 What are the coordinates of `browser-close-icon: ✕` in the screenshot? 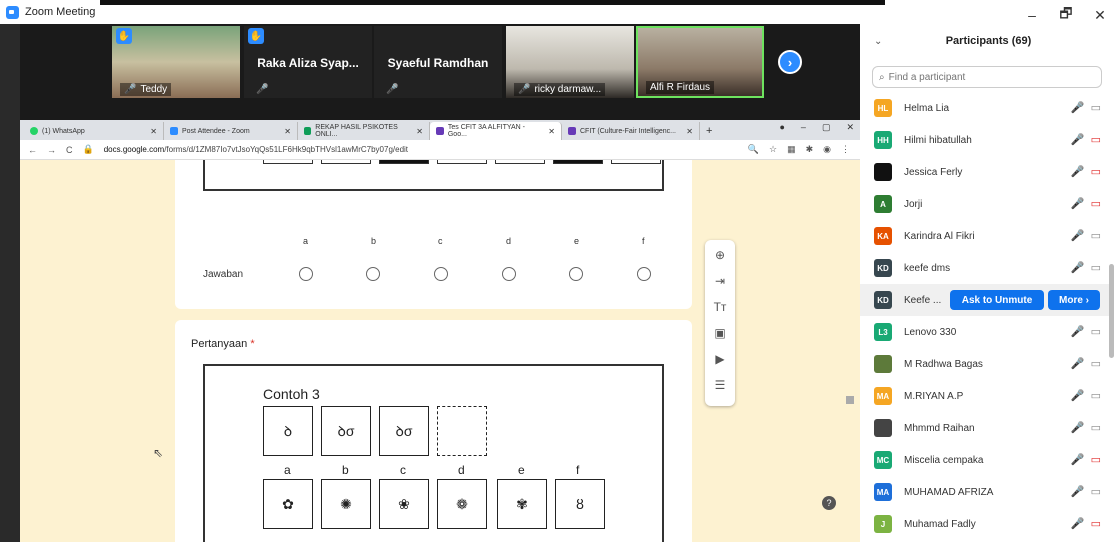 It's located at (850, 127).